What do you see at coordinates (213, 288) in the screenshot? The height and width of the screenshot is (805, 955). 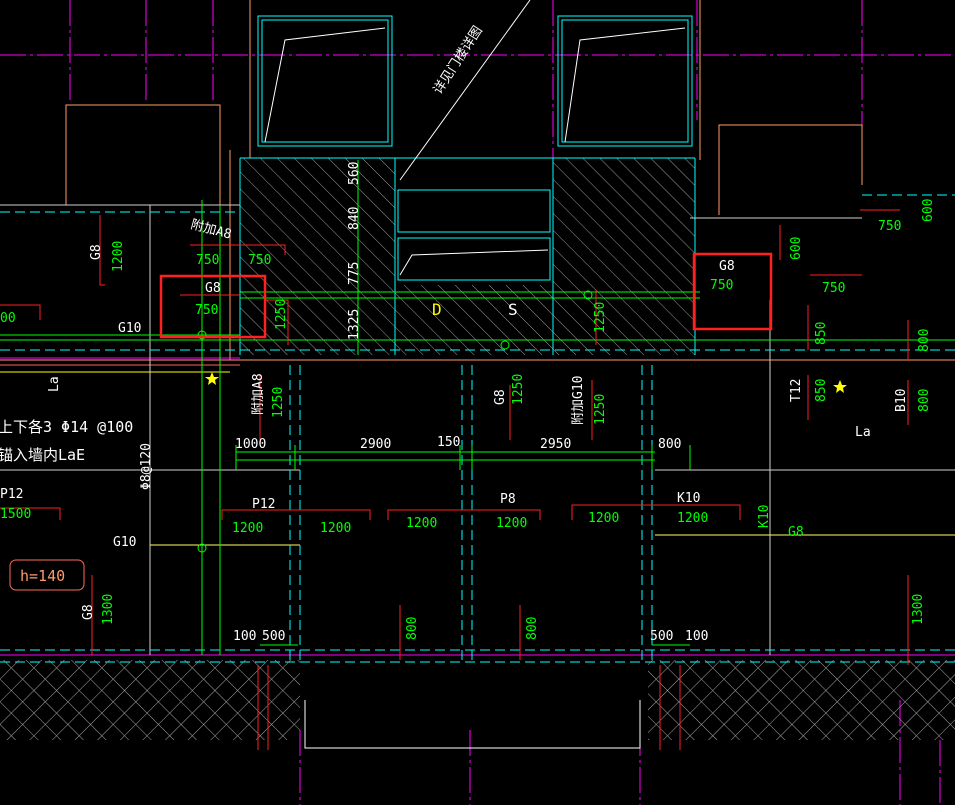 I see `g8-box-name: G8` at bounding box center [213, 288].